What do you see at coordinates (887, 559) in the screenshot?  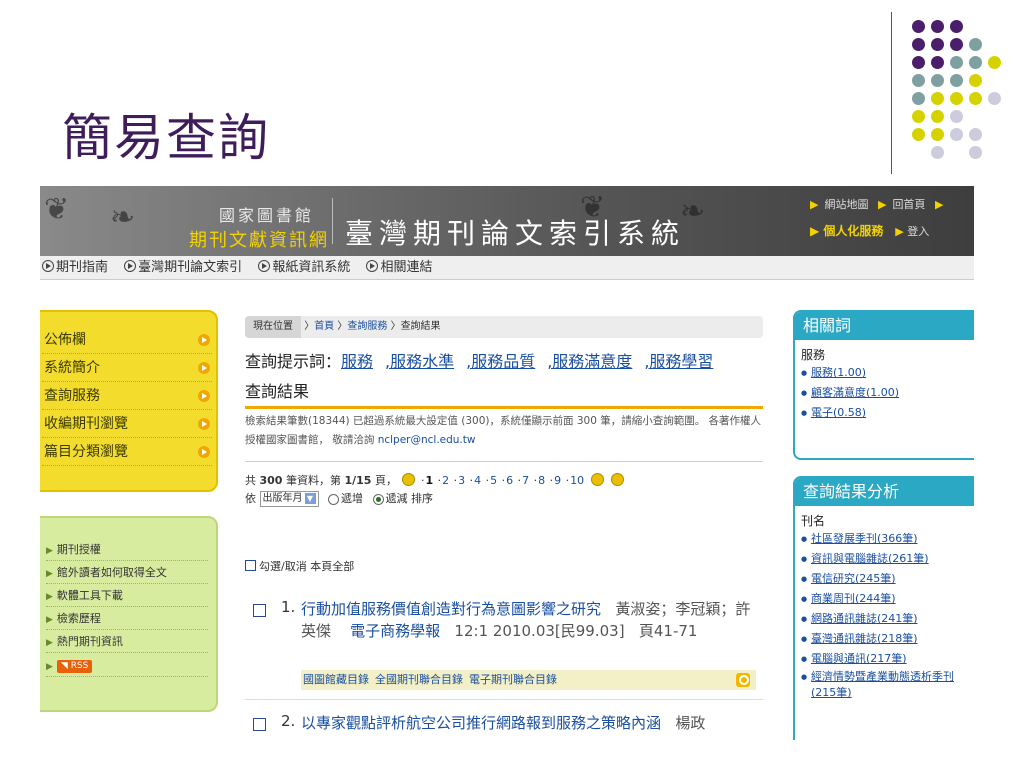 I see `analysis-link: 資訊與電腦雜誌(261筆)` at bounding box center [887, 559].